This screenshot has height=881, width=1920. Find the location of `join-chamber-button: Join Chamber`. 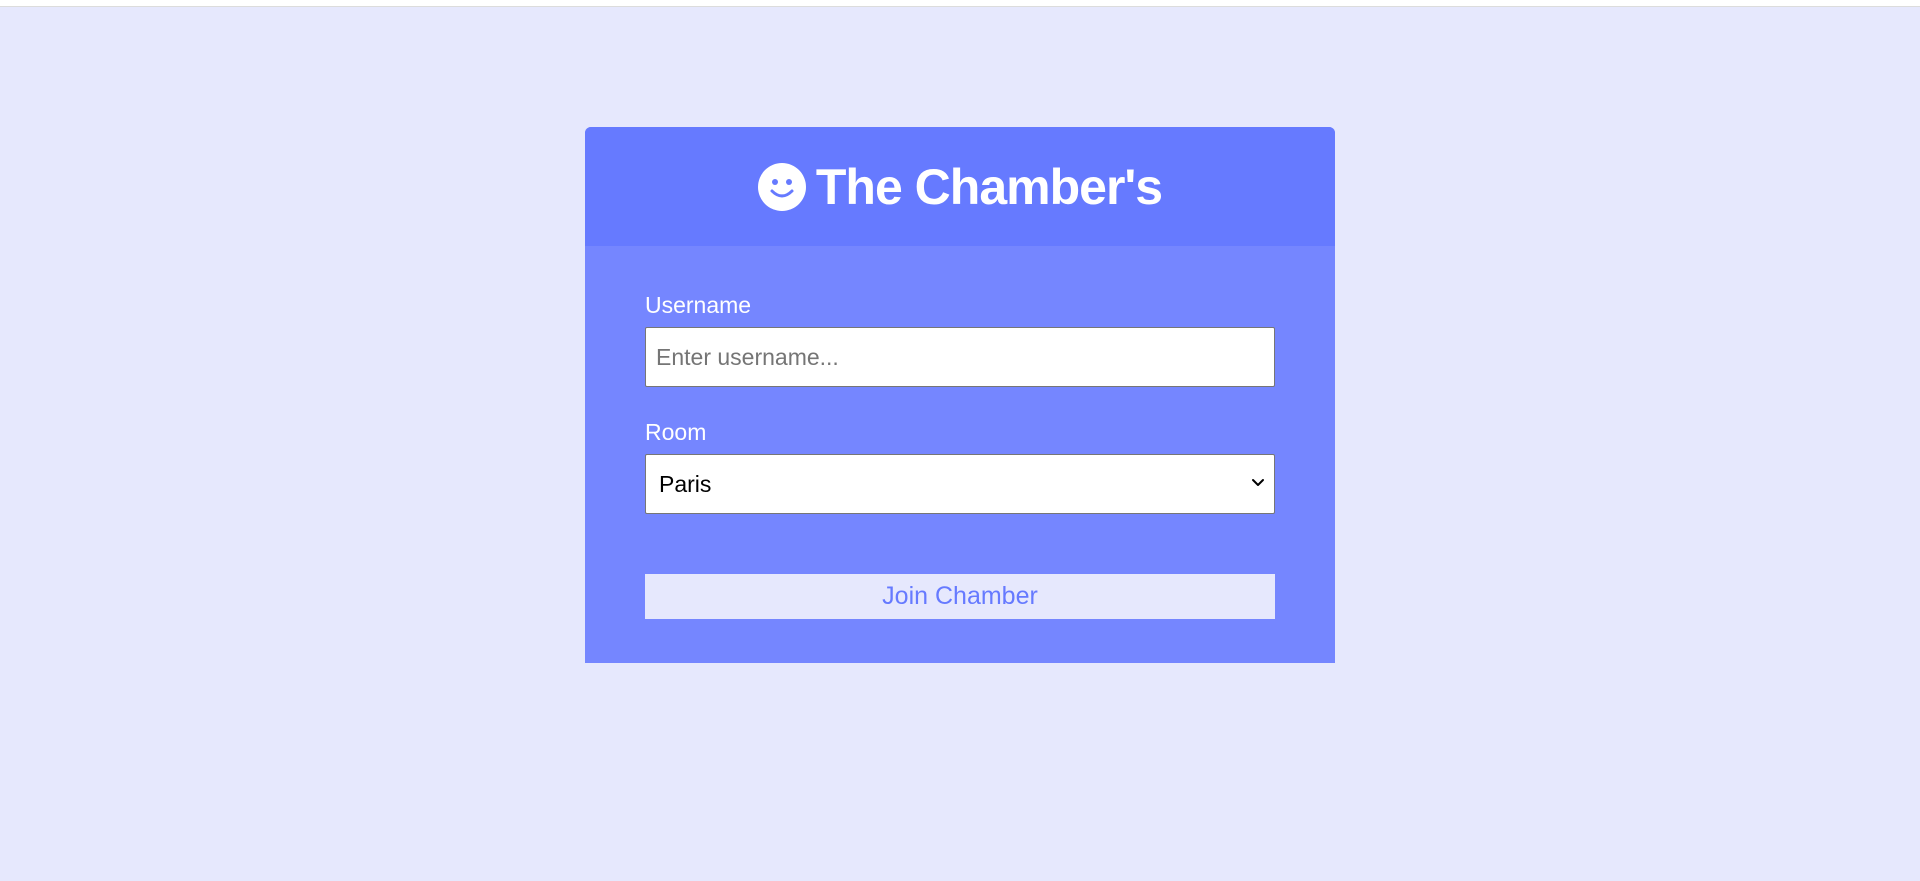

join-chamber-button: Join Chamber is located at coordinates (960, 596).